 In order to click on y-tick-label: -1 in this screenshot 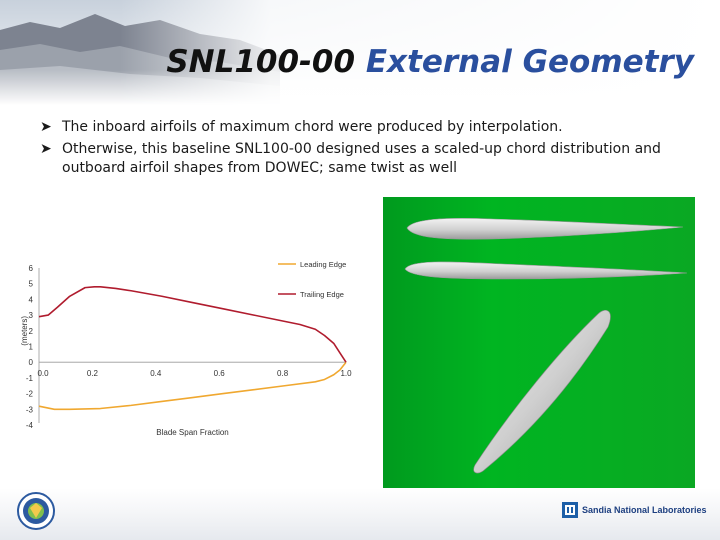, I will do `click(30, 378)`.